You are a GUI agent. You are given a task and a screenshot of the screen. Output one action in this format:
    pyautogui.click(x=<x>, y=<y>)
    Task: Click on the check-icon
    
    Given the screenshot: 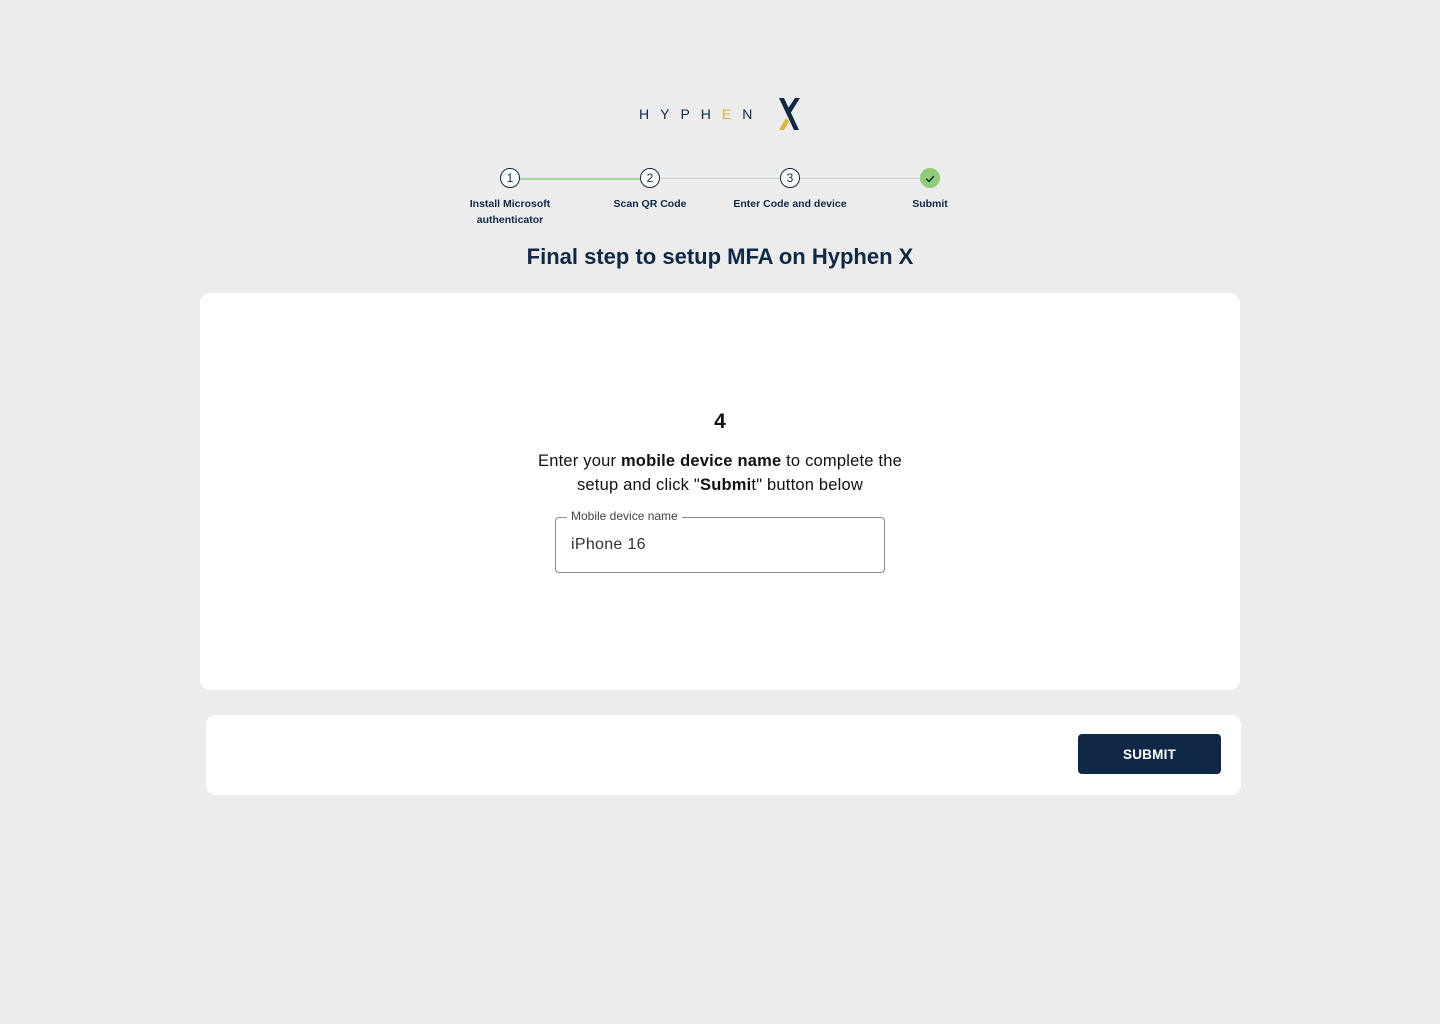 What is the action you would take?
    pyautogui.click(x=930, y=179)
    